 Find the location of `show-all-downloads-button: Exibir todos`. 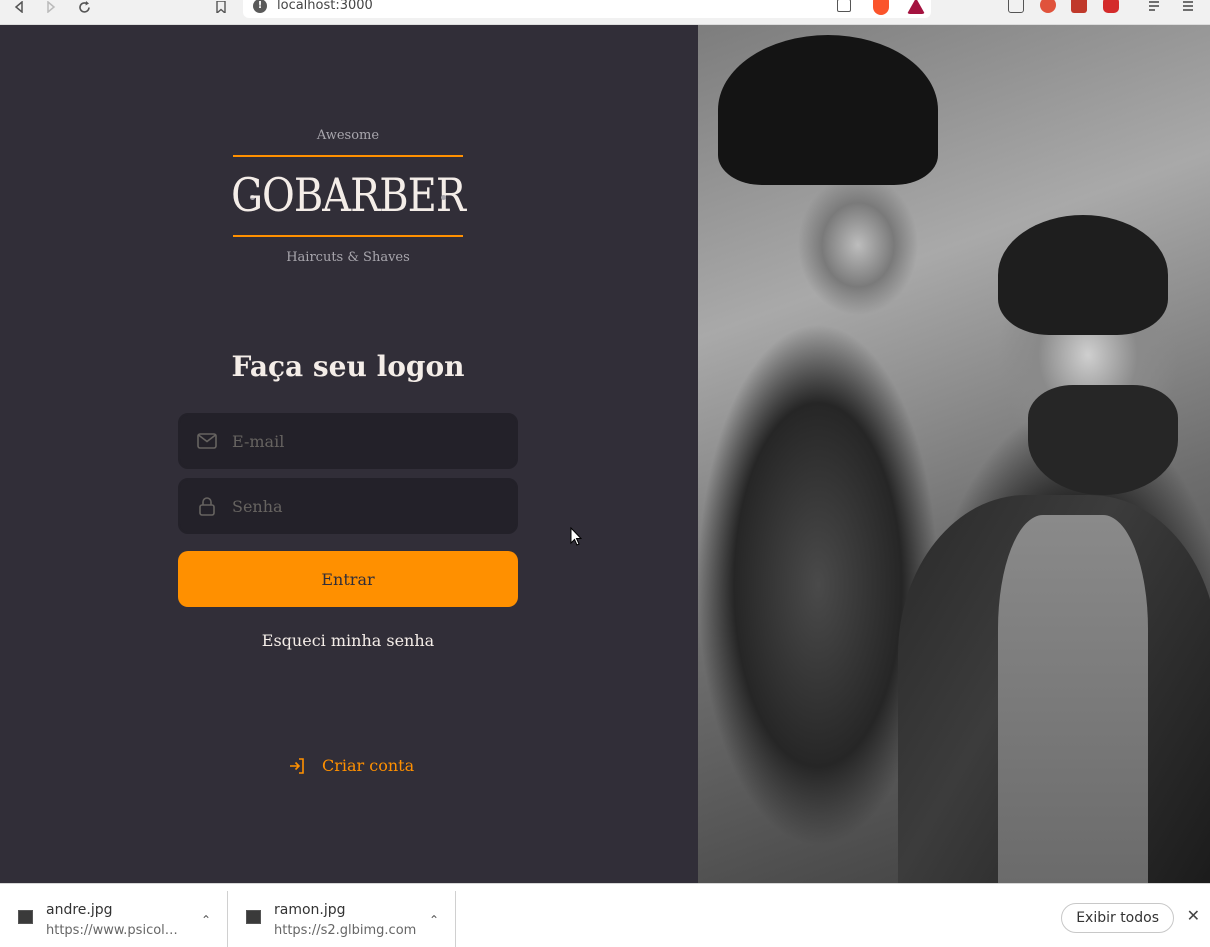

show-all-downloads-button: Exibir todos is located at coordinates (1117, 918).